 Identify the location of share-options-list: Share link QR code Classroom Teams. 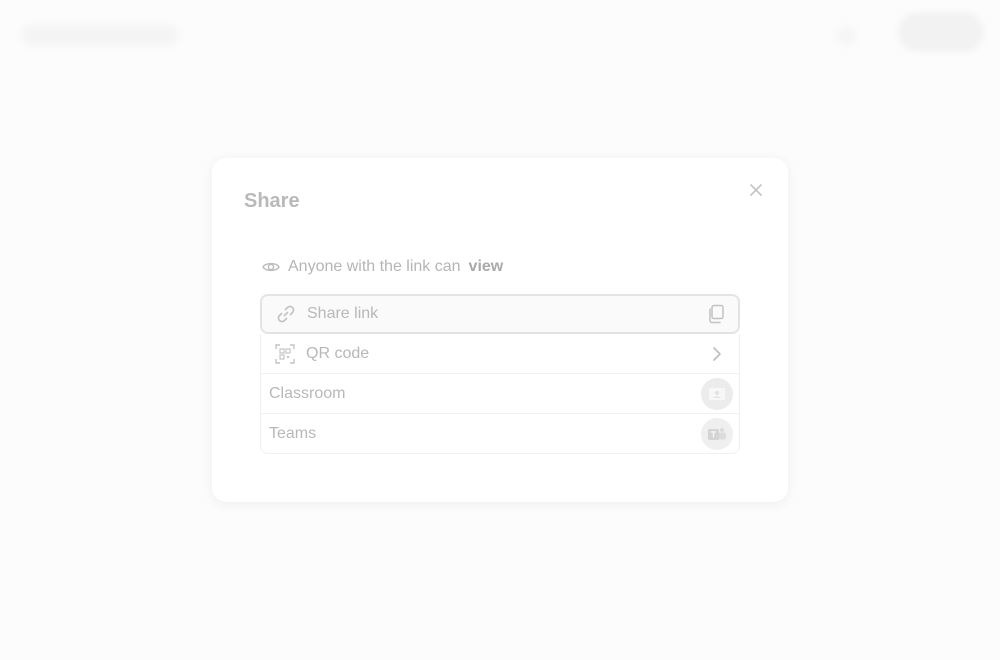
(500, 374).